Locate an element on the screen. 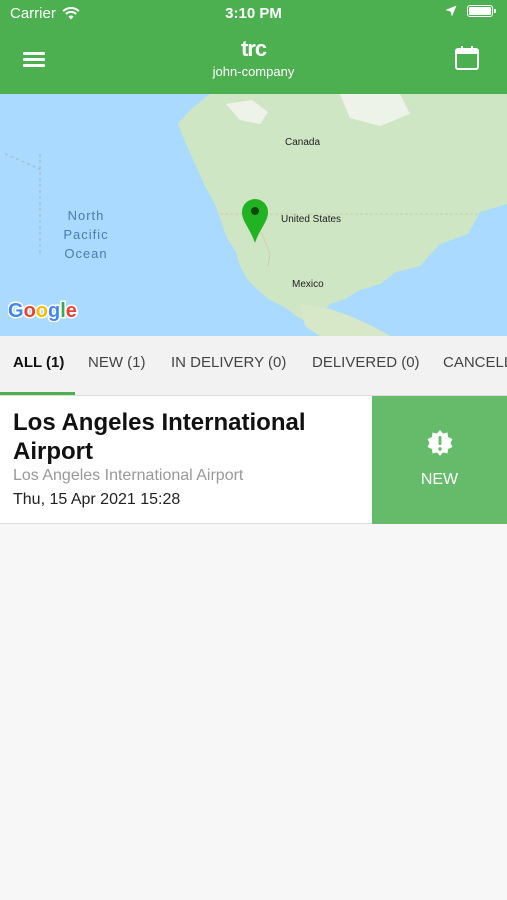  order-status-badge: NEW is located at coordinates (439, 460).